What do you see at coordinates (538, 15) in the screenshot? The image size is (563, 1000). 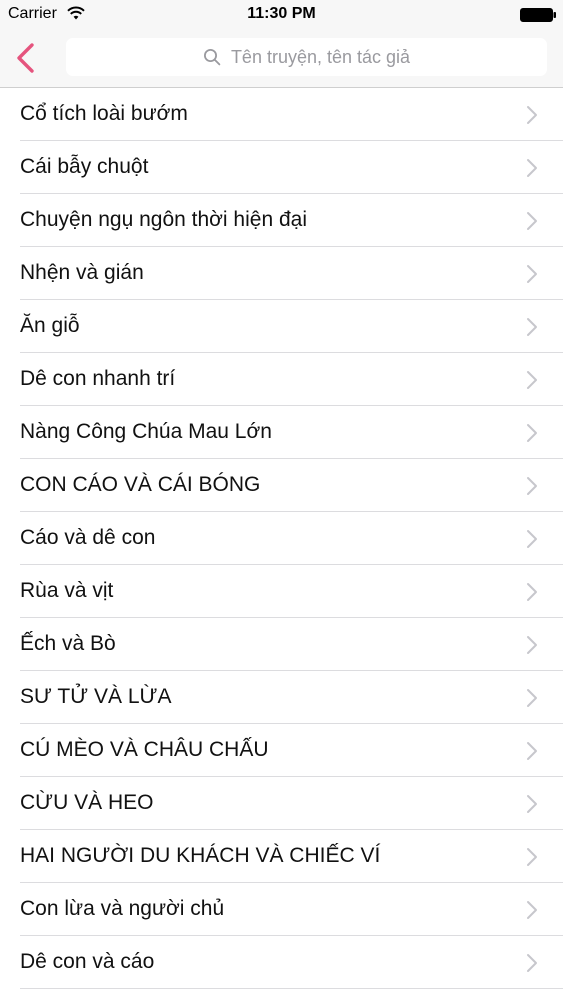 I see `battery-icon` at bounding box center [538, 15].